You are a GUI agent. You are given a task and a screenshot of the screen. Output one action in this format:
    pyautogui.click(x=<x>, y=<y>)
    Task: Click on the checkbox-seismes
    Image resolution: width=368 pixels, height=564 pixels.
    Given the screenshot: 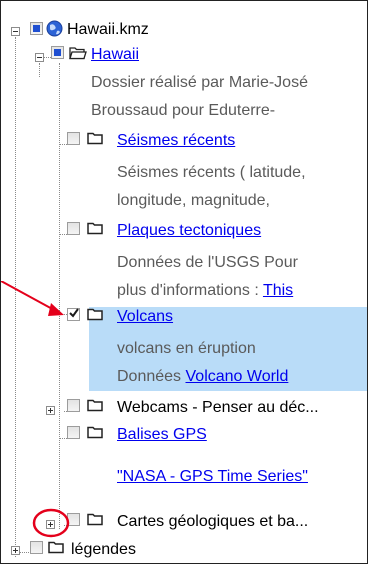 What is the action you would take?
    pyautogui.click(x=73, y=138)
    